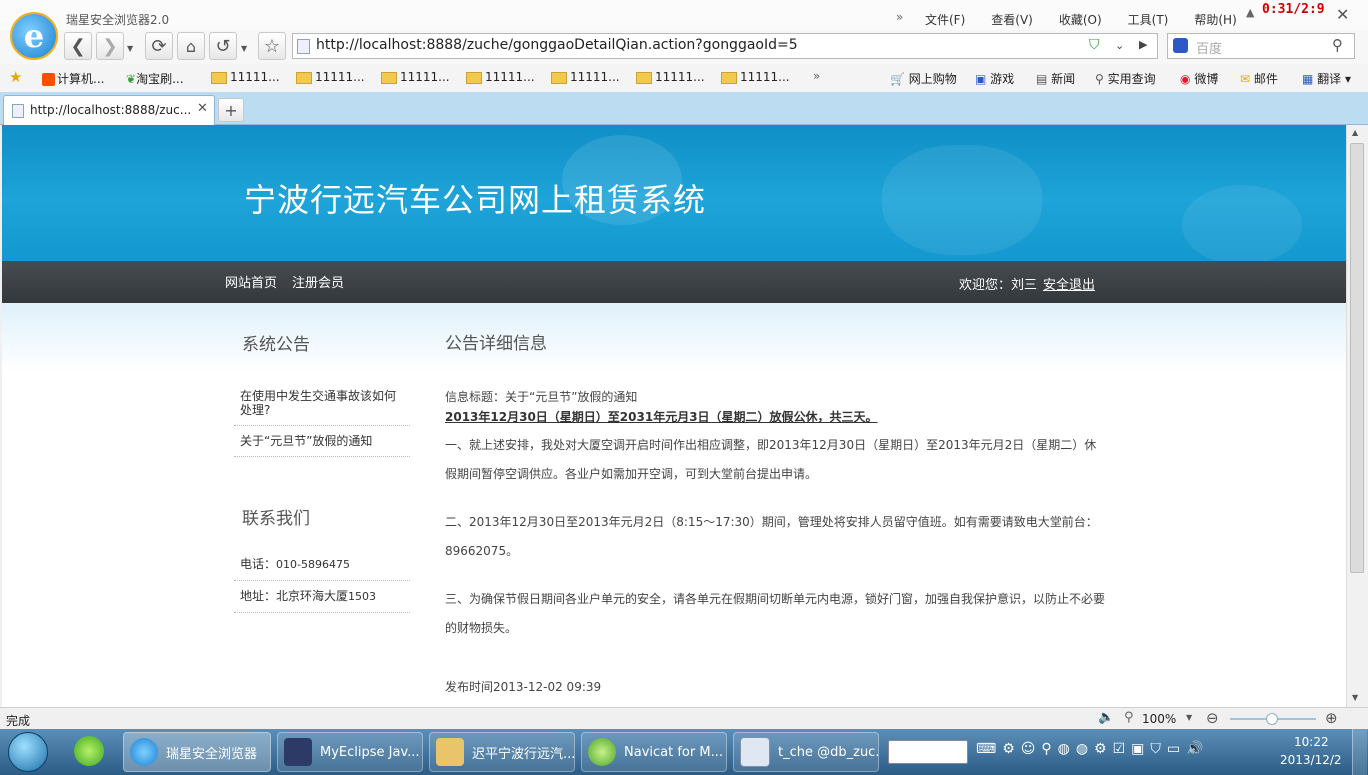  What do you see at coordinates (962, 200) in the screenshot?
I see `map-decoration` at bounding box center [962, 200].